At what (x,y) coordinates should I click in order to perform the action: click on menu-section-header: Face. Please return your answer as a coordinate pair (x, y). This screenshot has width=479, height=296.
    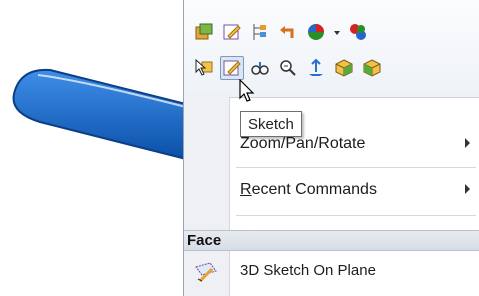
    Looking at the image, I should click on (331, 240).